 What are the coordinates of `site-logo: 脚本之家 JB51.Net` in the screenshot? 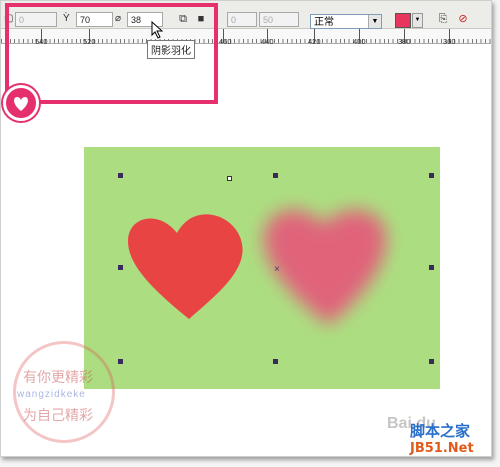 It's located at (450, 439).